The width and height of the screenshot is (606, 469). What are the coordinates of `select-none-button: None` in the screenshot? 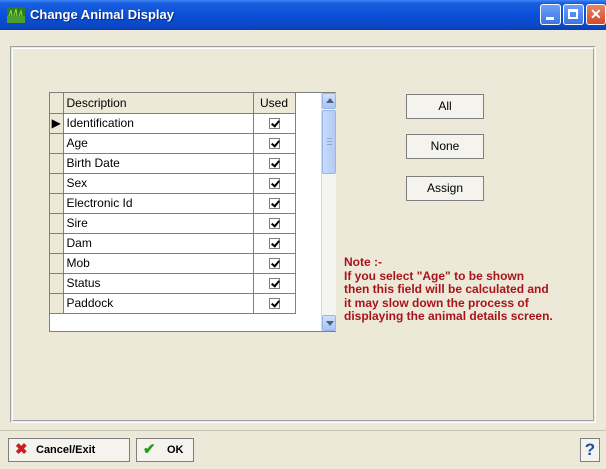 It's located at (445, 146).